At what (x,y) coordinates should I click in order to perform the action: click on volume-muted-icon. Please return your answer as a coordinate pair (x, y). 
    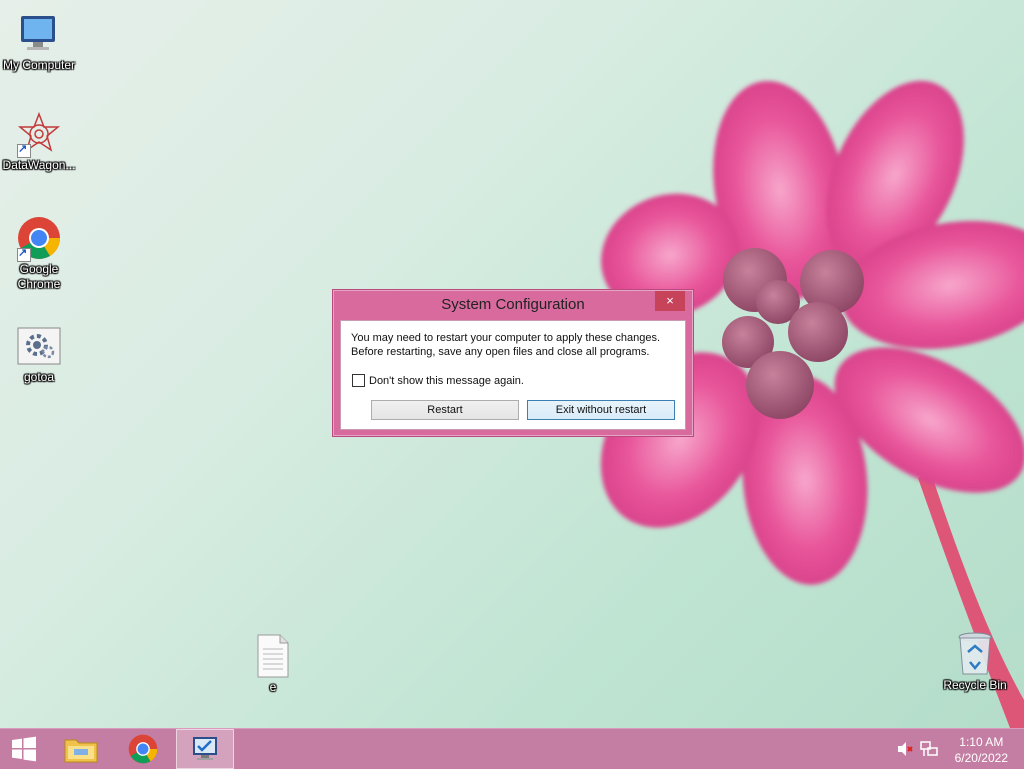
    Looking at the image, I should click on (905, 749).